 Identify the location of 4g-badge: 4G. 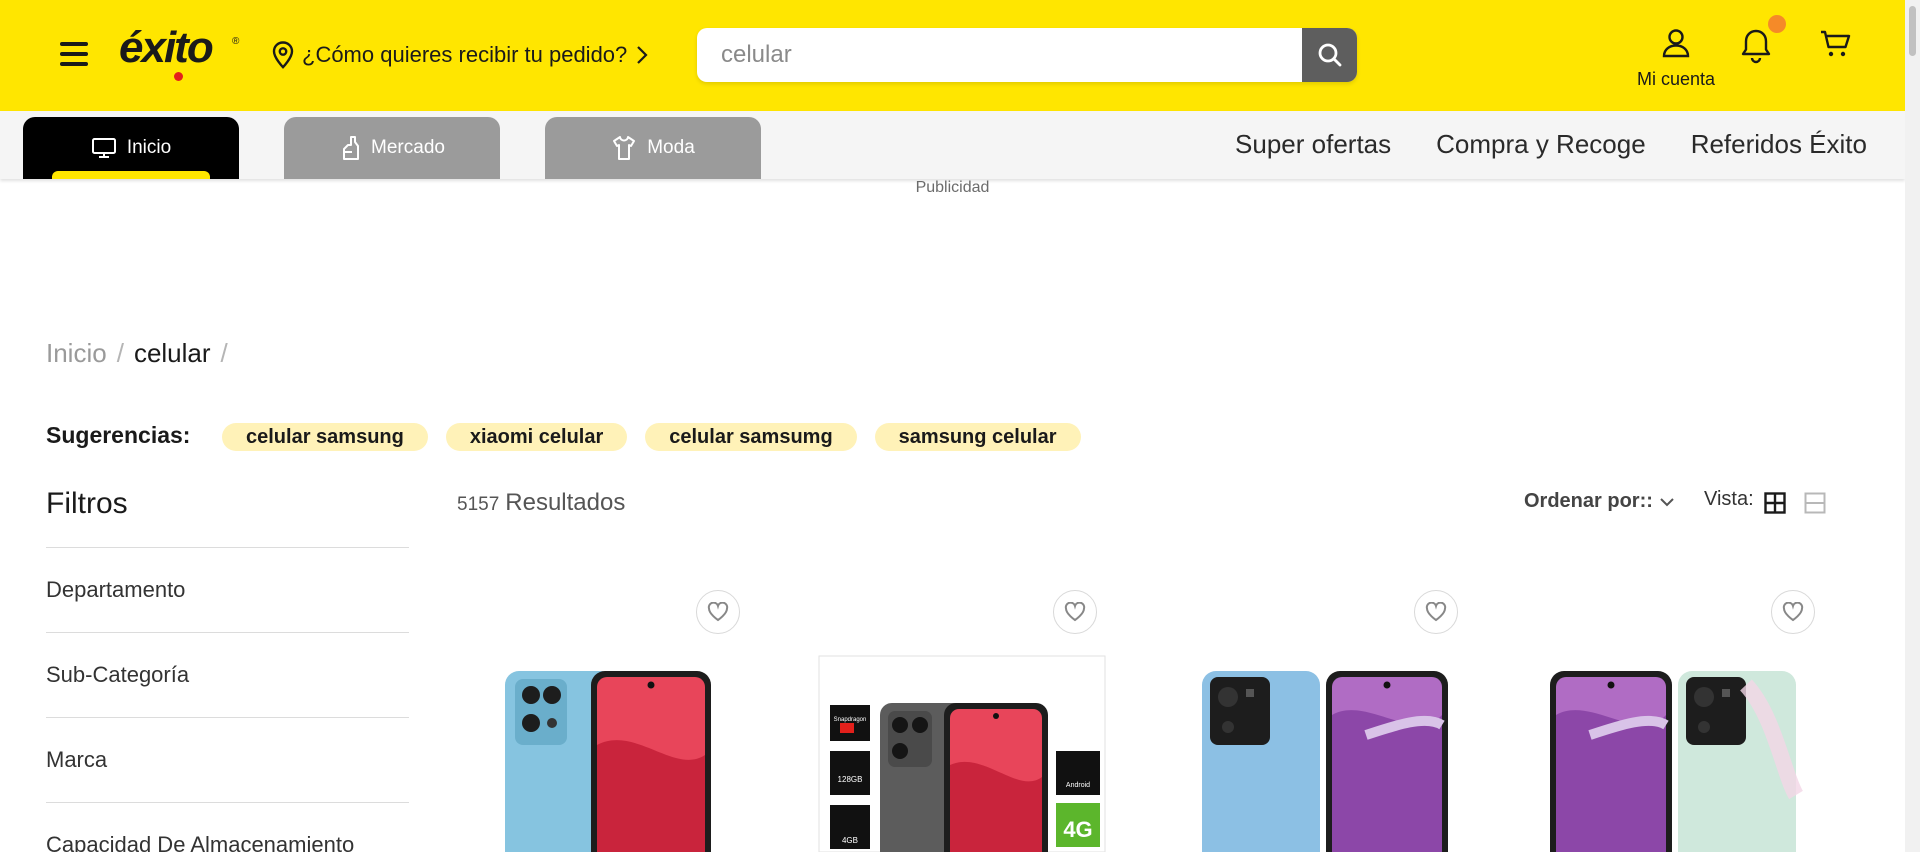
(1077, 829).